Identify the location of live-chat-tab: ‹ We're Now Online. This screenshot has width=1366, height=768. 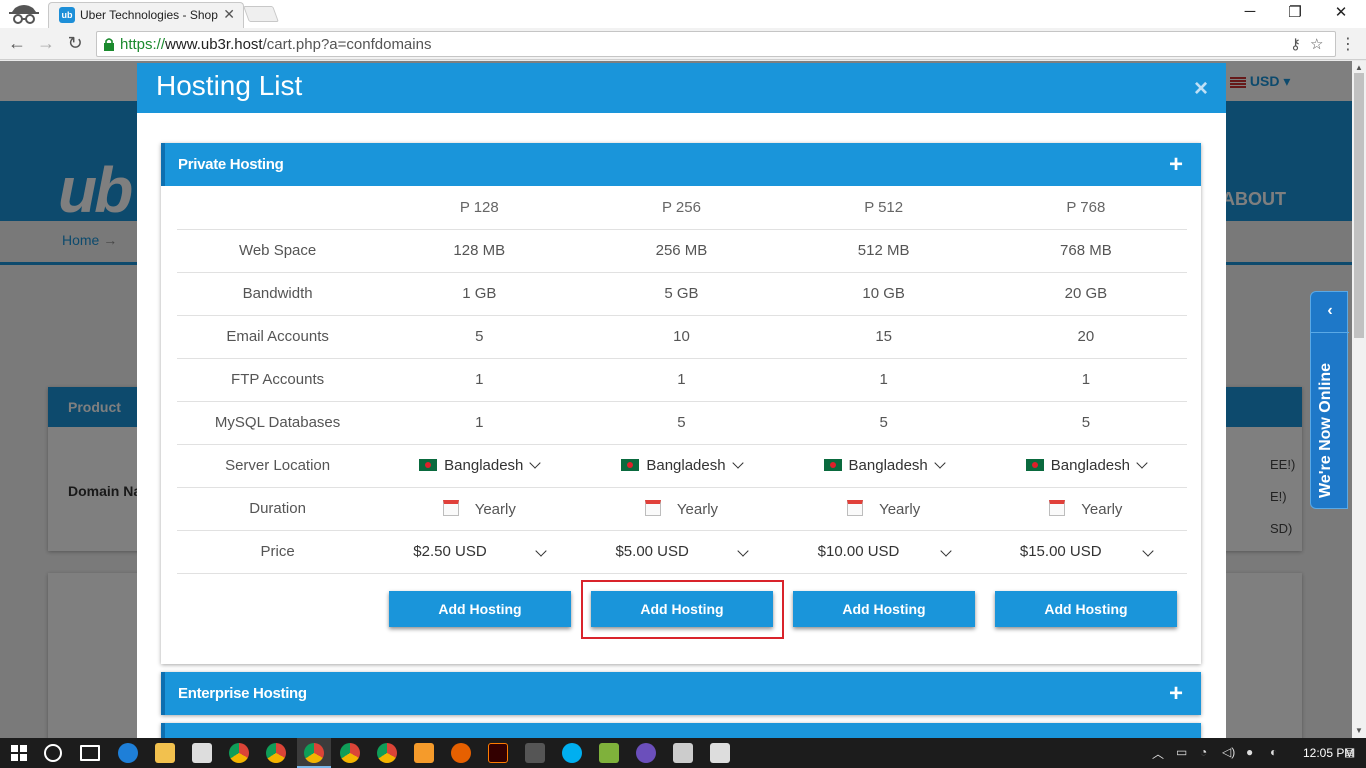
(1329, 400).